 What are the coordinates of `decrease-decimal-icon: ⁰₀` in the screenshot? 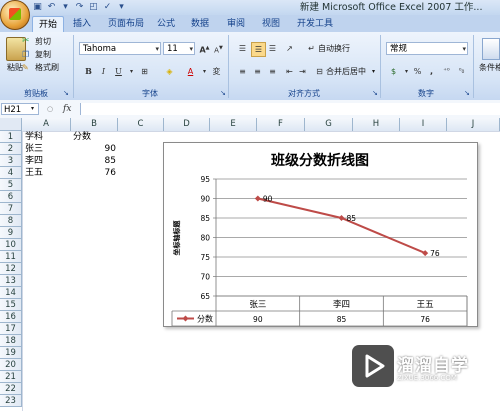 It's located at (461, 71).